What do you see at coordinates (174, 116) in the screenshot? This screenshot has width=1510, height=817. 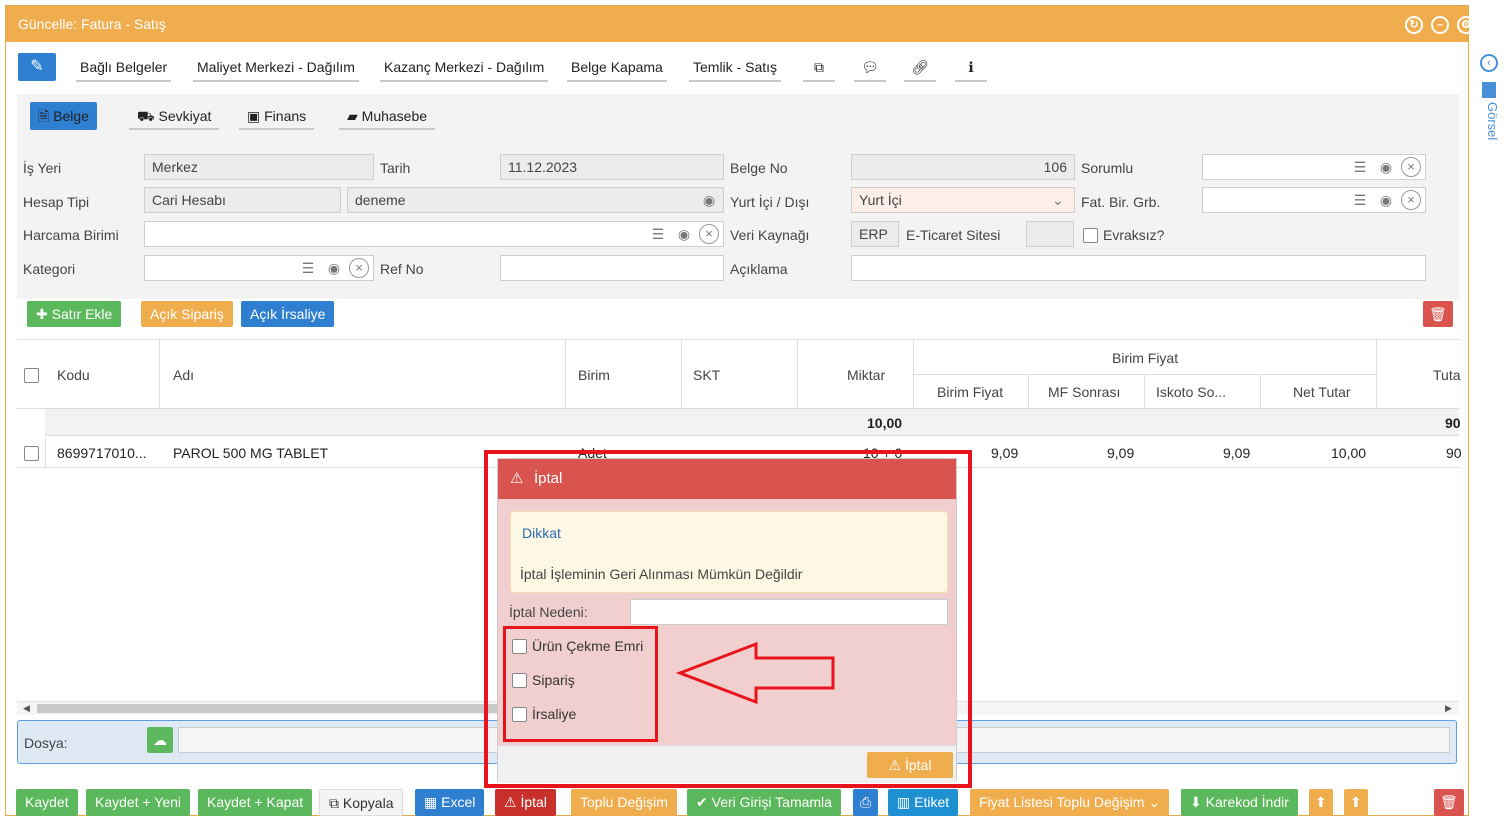 I see `tab-sevkiyat: ⛟ Sevkiyat` at bounding box center [174, 116].